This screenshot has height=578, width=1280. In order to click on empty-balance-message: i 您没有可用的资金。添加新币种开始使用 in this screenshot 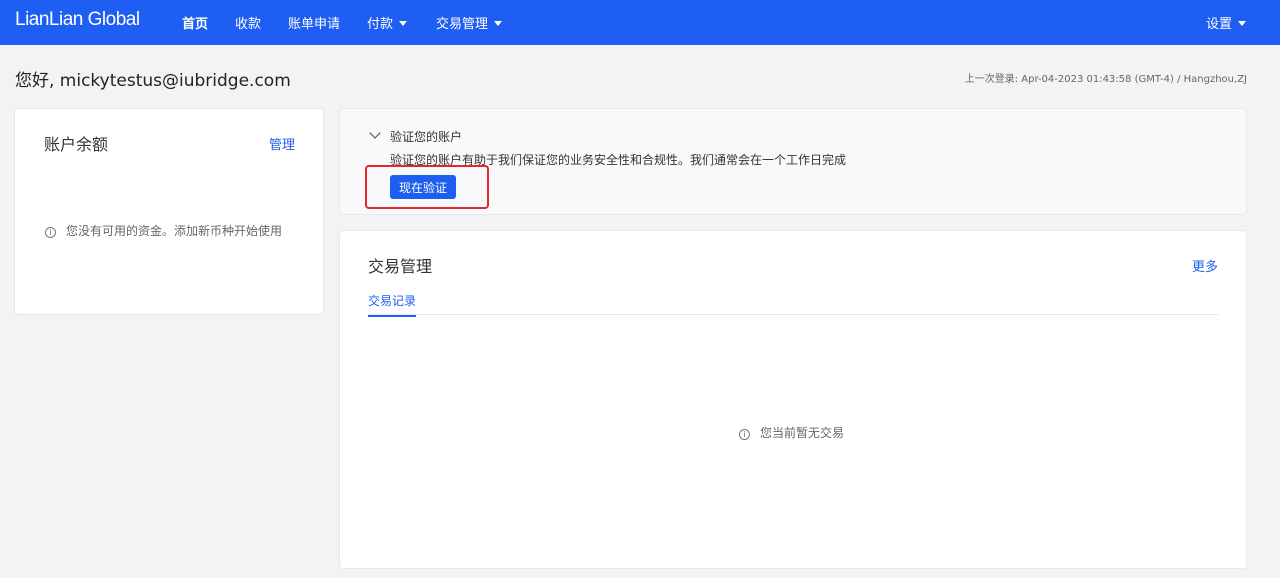, I will do `click(163, 230)`.